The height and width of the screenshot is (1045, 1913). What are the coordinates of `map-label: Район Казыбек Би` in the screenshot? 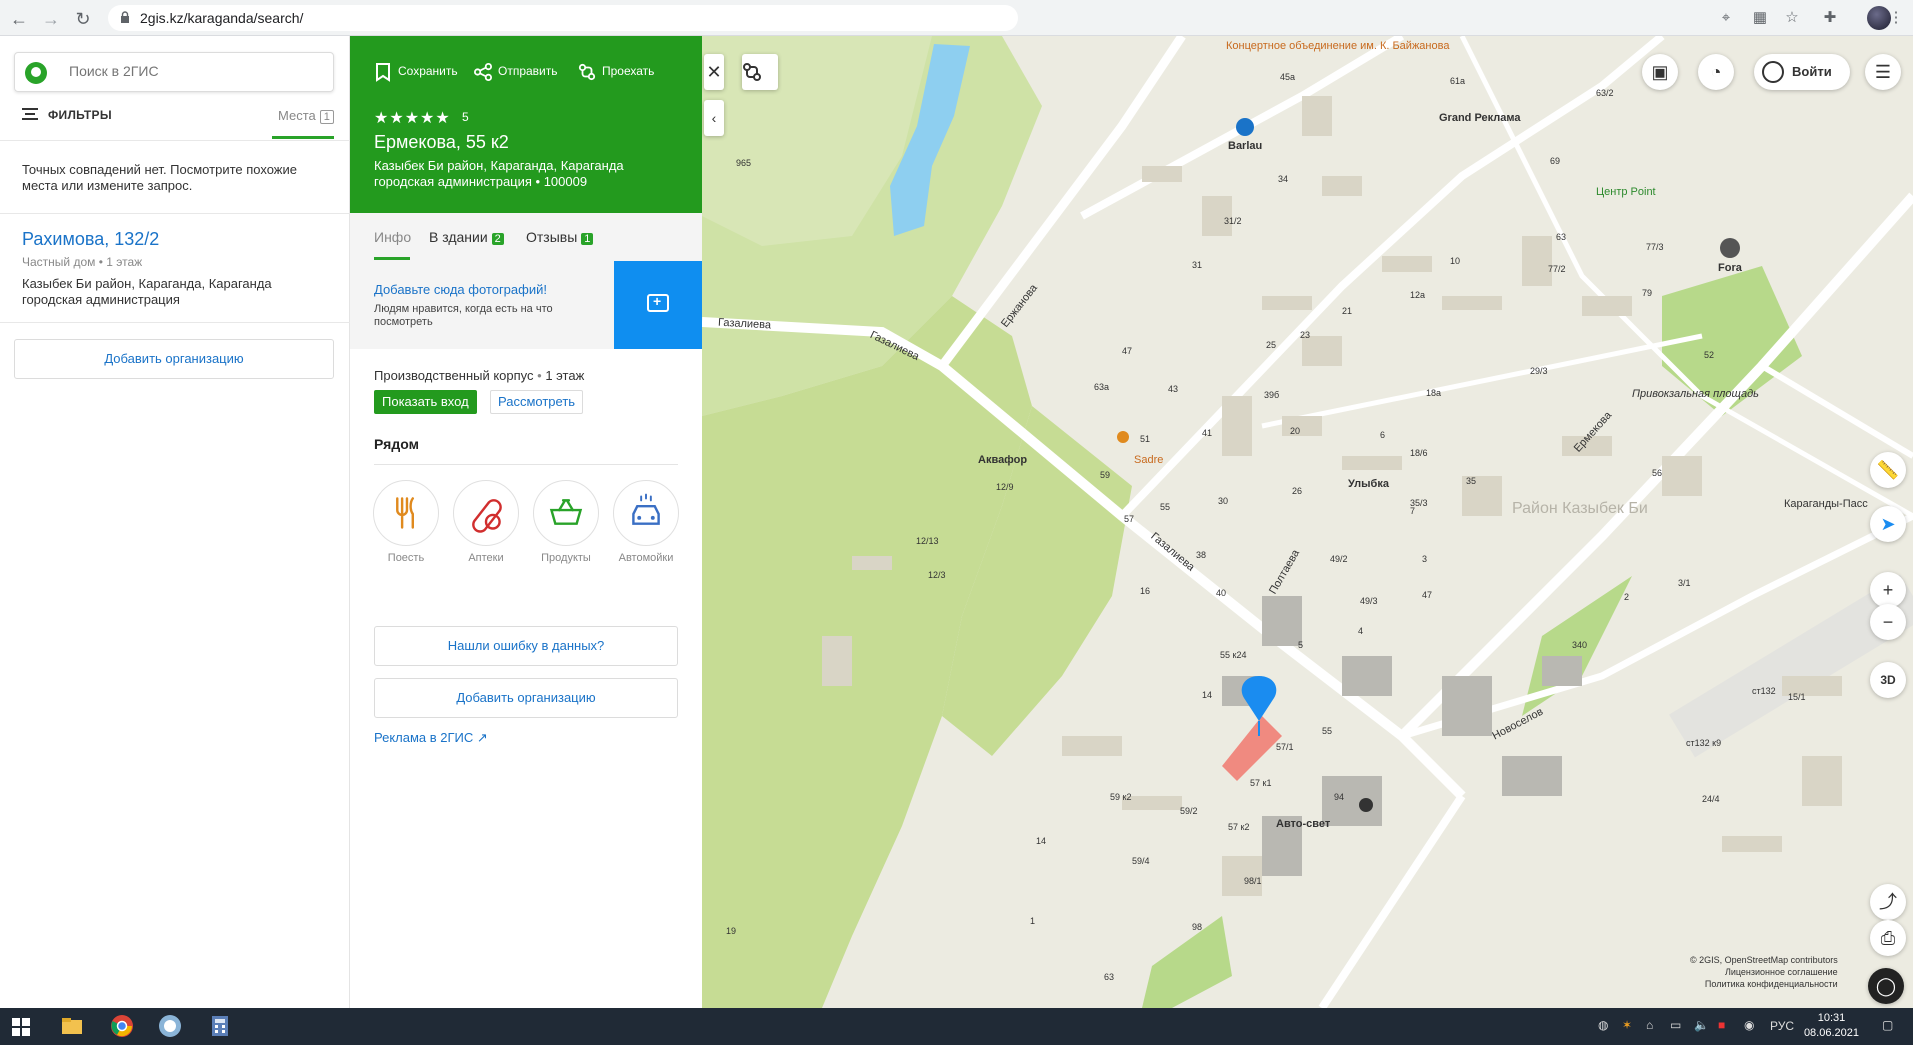 It's located at (1580, 508).